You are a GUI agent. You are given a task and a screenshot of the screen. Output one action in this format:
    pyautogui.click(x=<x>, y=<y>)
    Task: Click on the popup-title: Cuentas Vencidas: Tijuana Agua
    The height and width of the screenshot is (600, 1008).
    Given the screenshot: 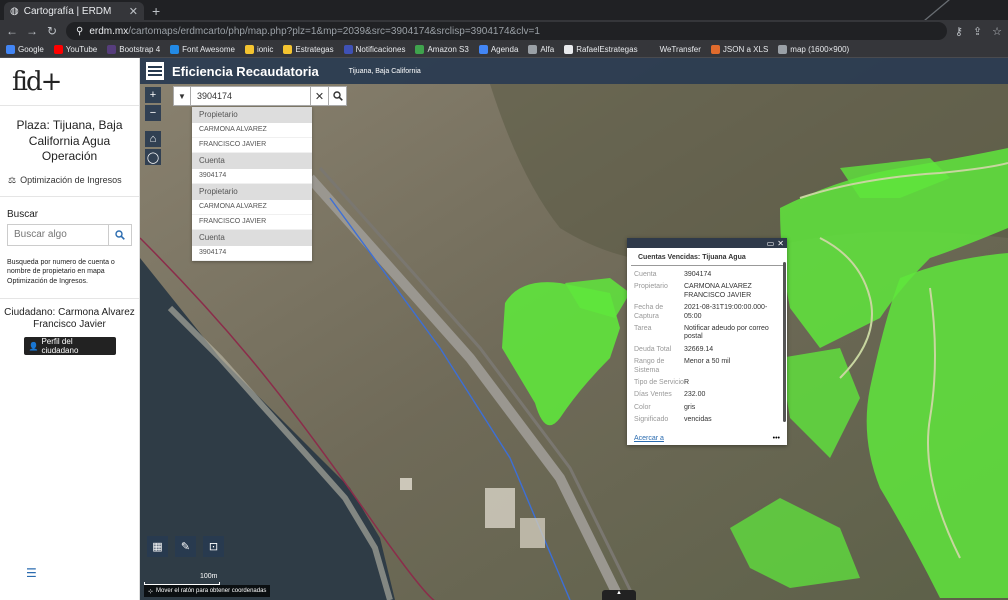 What is the action you would take?
    pyautogui.click(x=707, y=257)
    